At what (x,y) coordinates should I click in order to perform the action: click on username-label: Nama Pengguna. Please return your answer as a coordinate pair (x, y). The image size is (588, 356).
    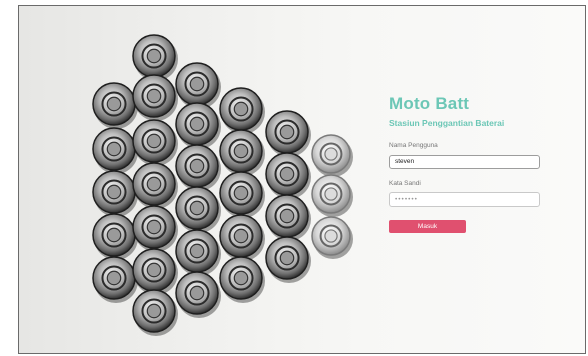
    Looking at the image, I should click on (413, 145).